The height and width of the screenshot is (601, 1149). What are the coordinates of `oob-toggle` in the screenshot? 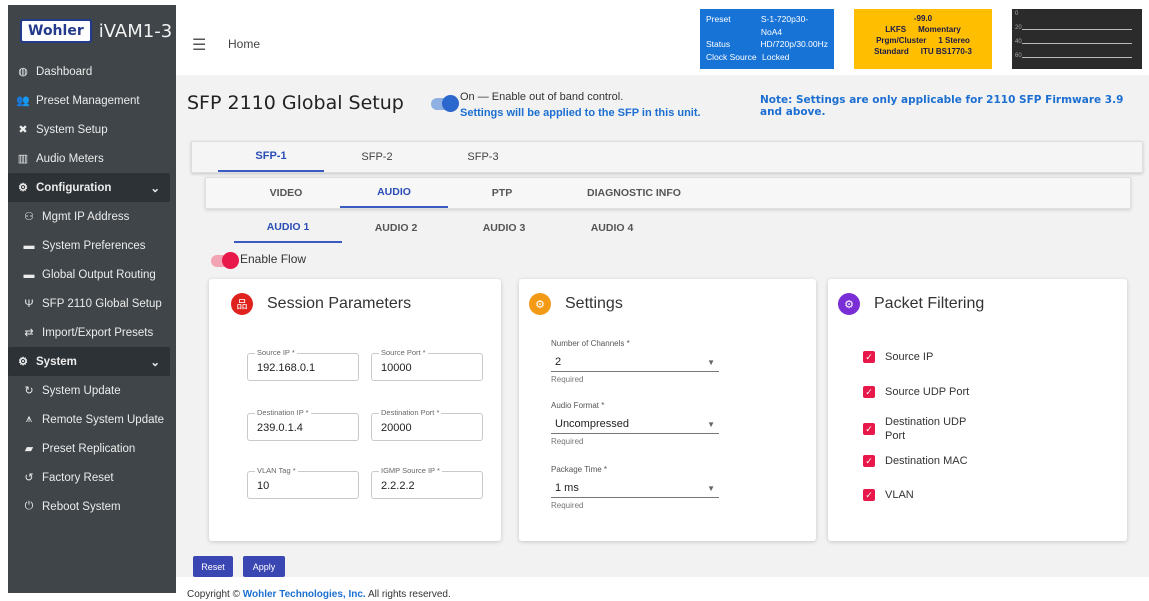 It's located at (445, 103).